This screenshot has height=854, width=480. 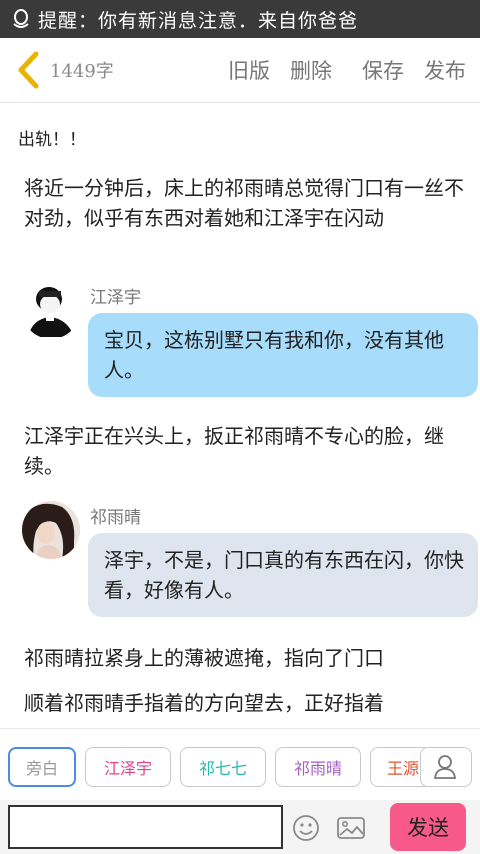 I want to click on dialogue-bubble: 泽宇，不是，门口真的有东西在闪，你快看，好像有人。, so click(x=283, y=575).